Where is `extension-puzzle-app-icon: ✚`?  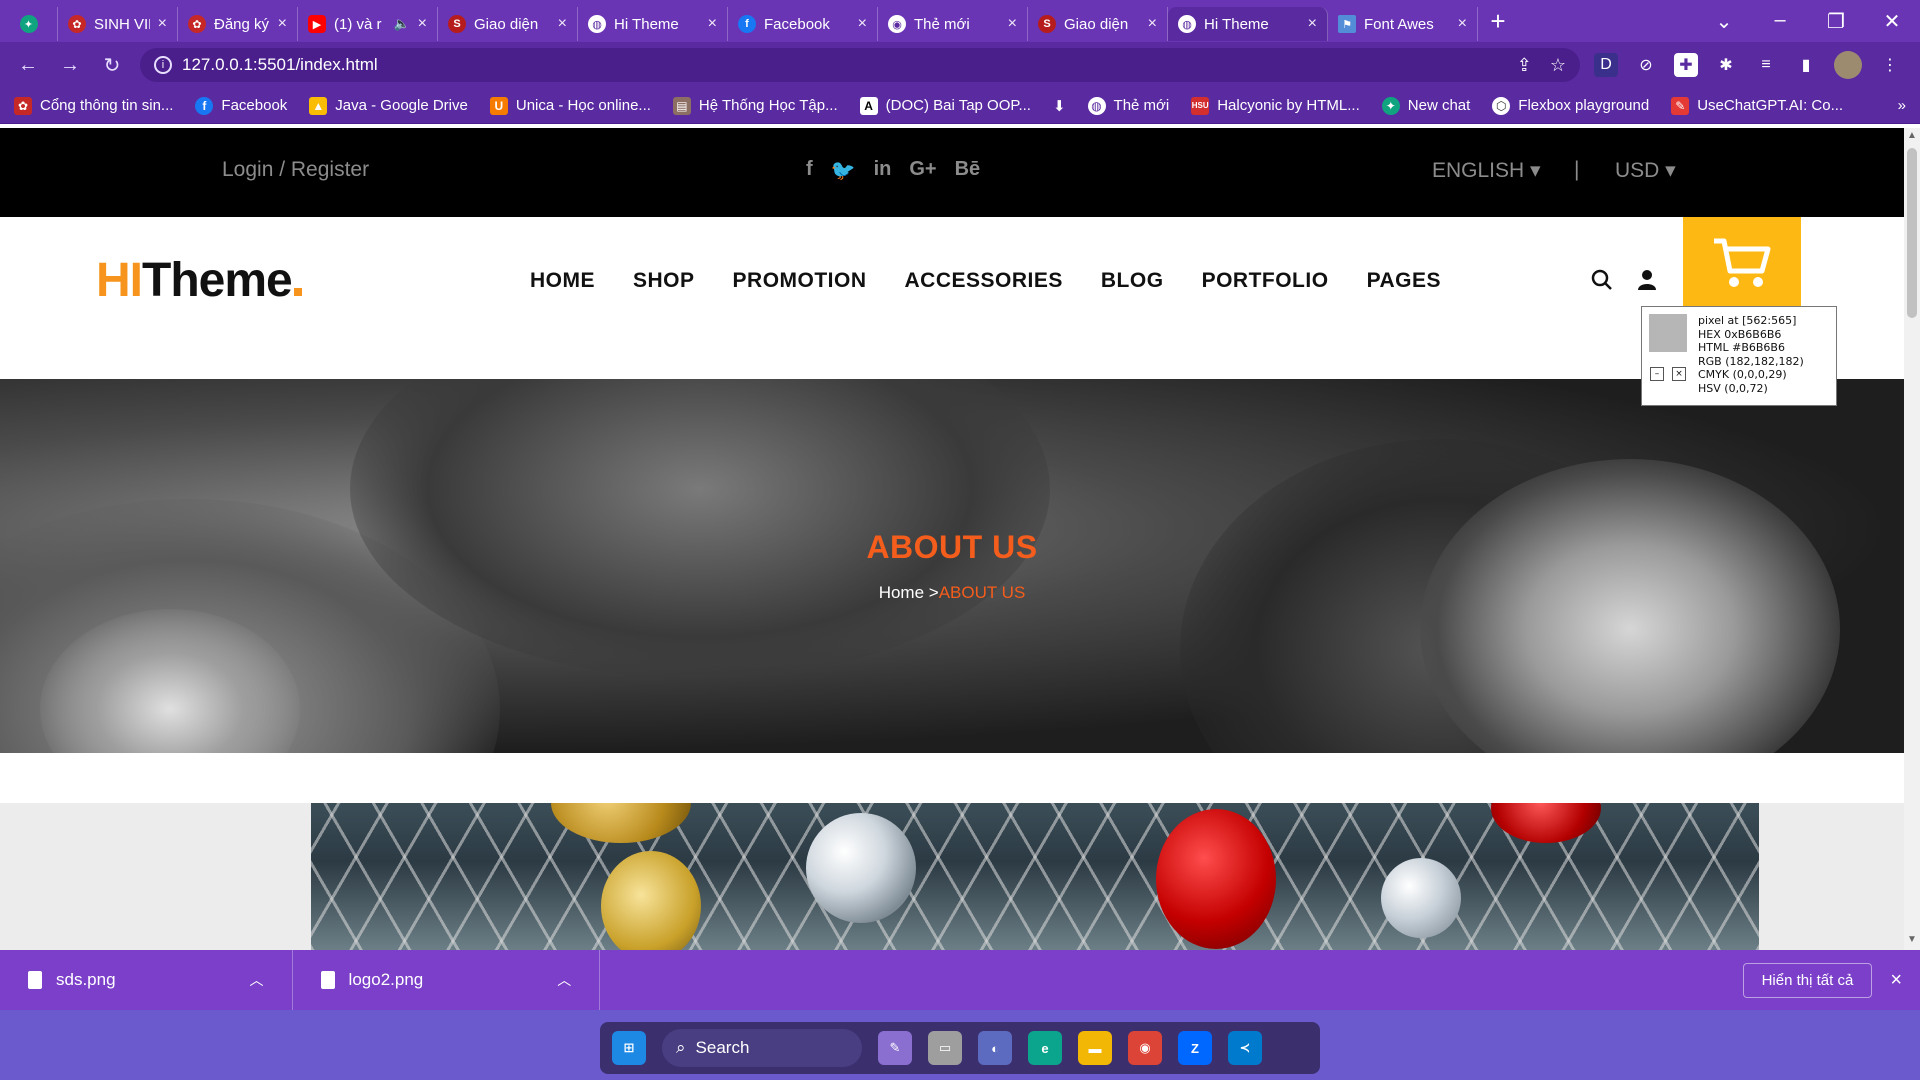 extension-puzzle-app-icon: ✚ is located at coordinates (1686, 65).